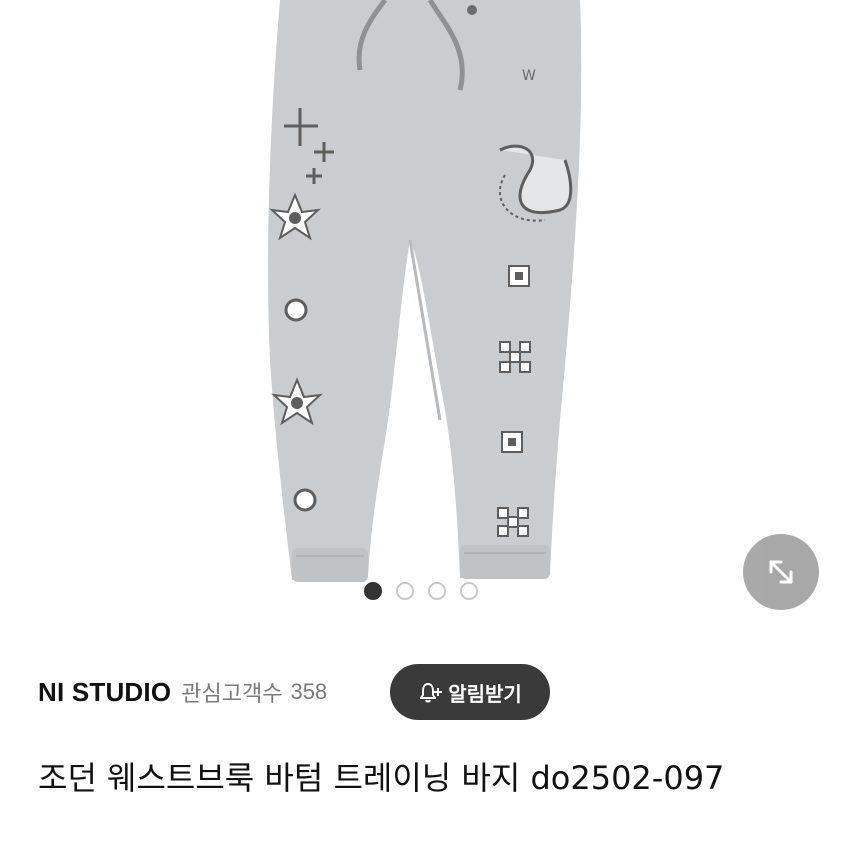 The width and height of the screenshot is (842, 842). I want to click on notify-button-label: 알림받기, so click(485, 693).